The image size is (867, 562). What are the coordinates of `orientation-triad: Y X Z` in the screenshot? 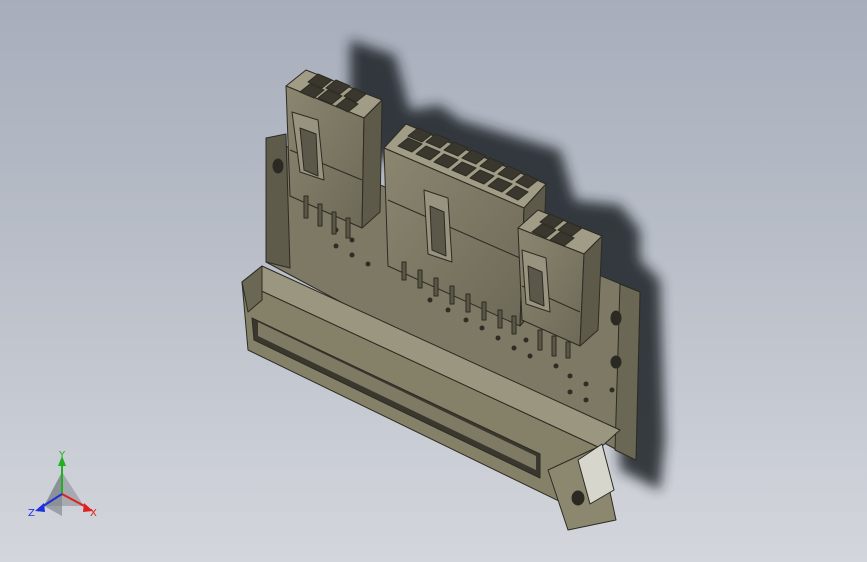 It's located at (62, 484).